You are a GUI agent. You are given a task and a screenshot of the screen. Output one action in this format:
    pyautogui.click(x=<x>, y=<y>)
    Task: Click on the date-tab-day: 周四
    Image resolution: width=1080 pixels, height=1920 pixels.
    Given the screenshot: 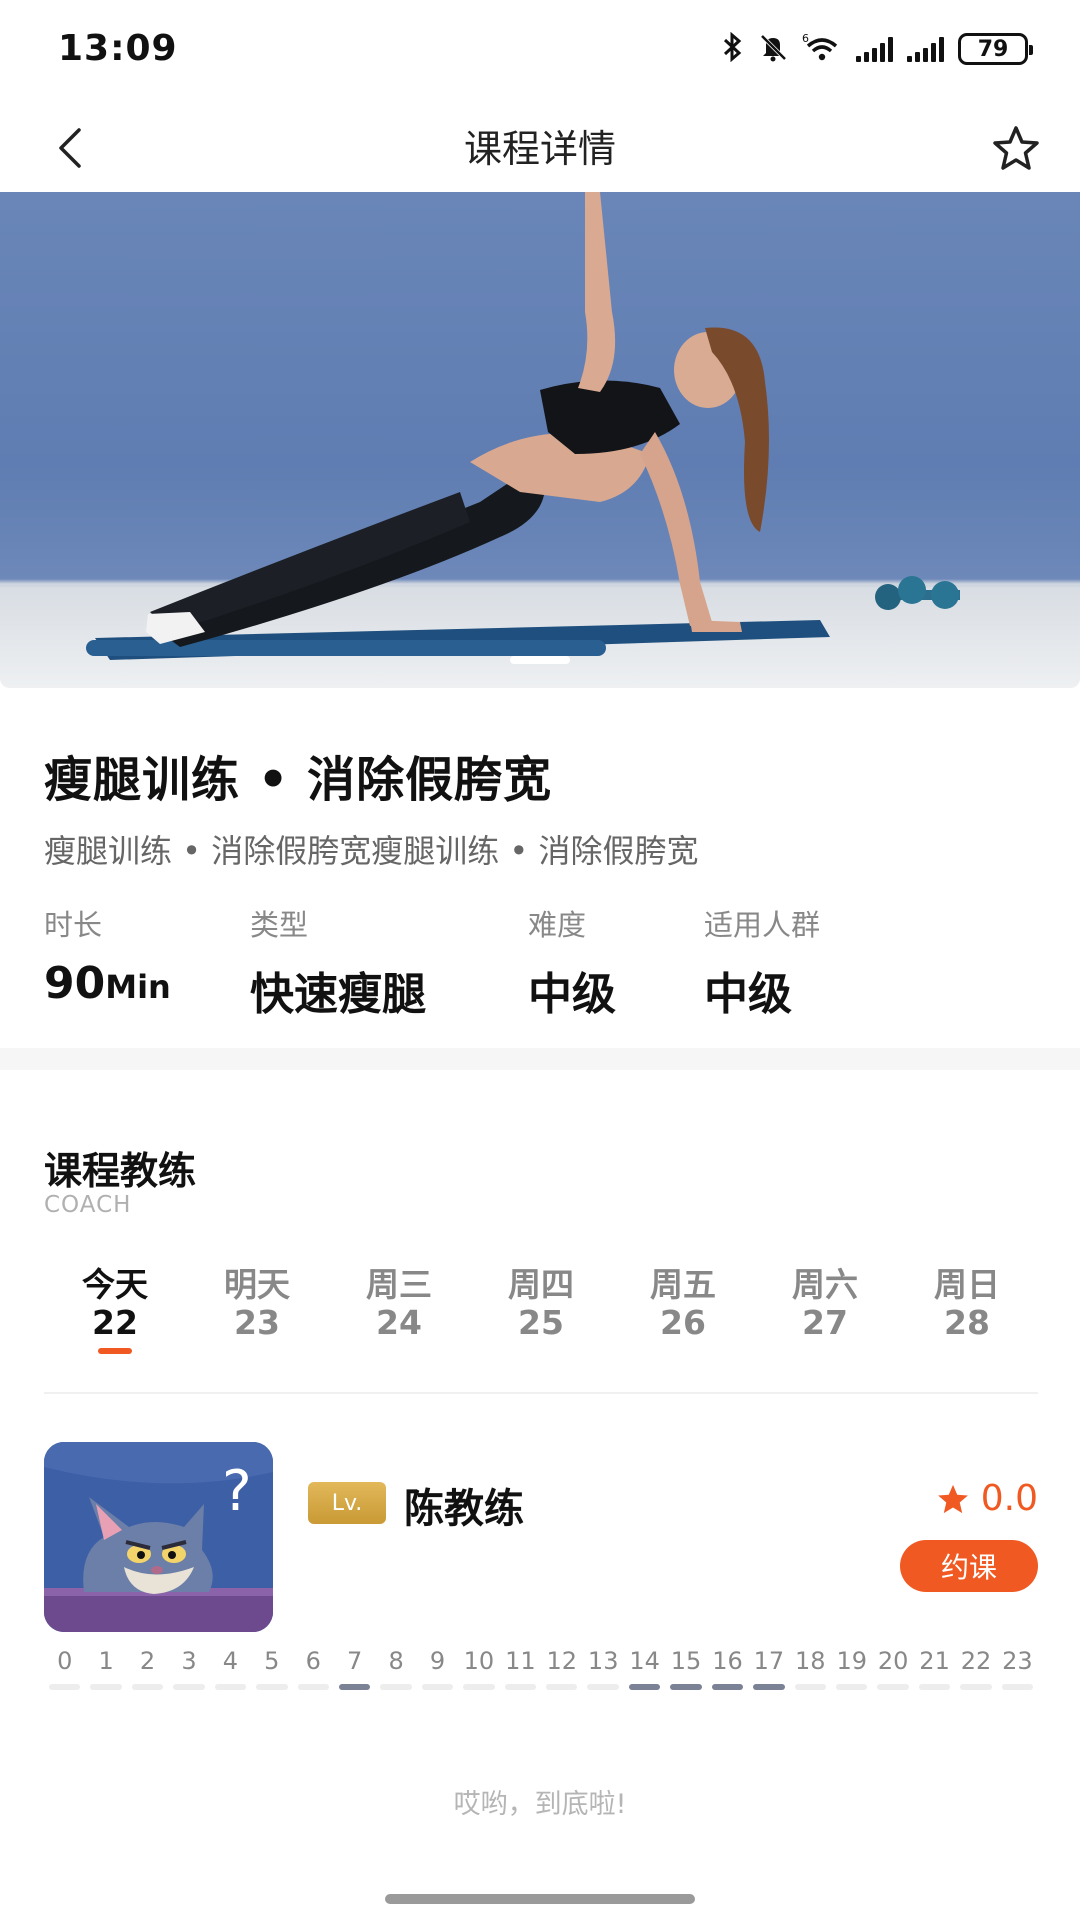 What is the action you would take?
    pyautogui.click(x=541, y=1284)
    